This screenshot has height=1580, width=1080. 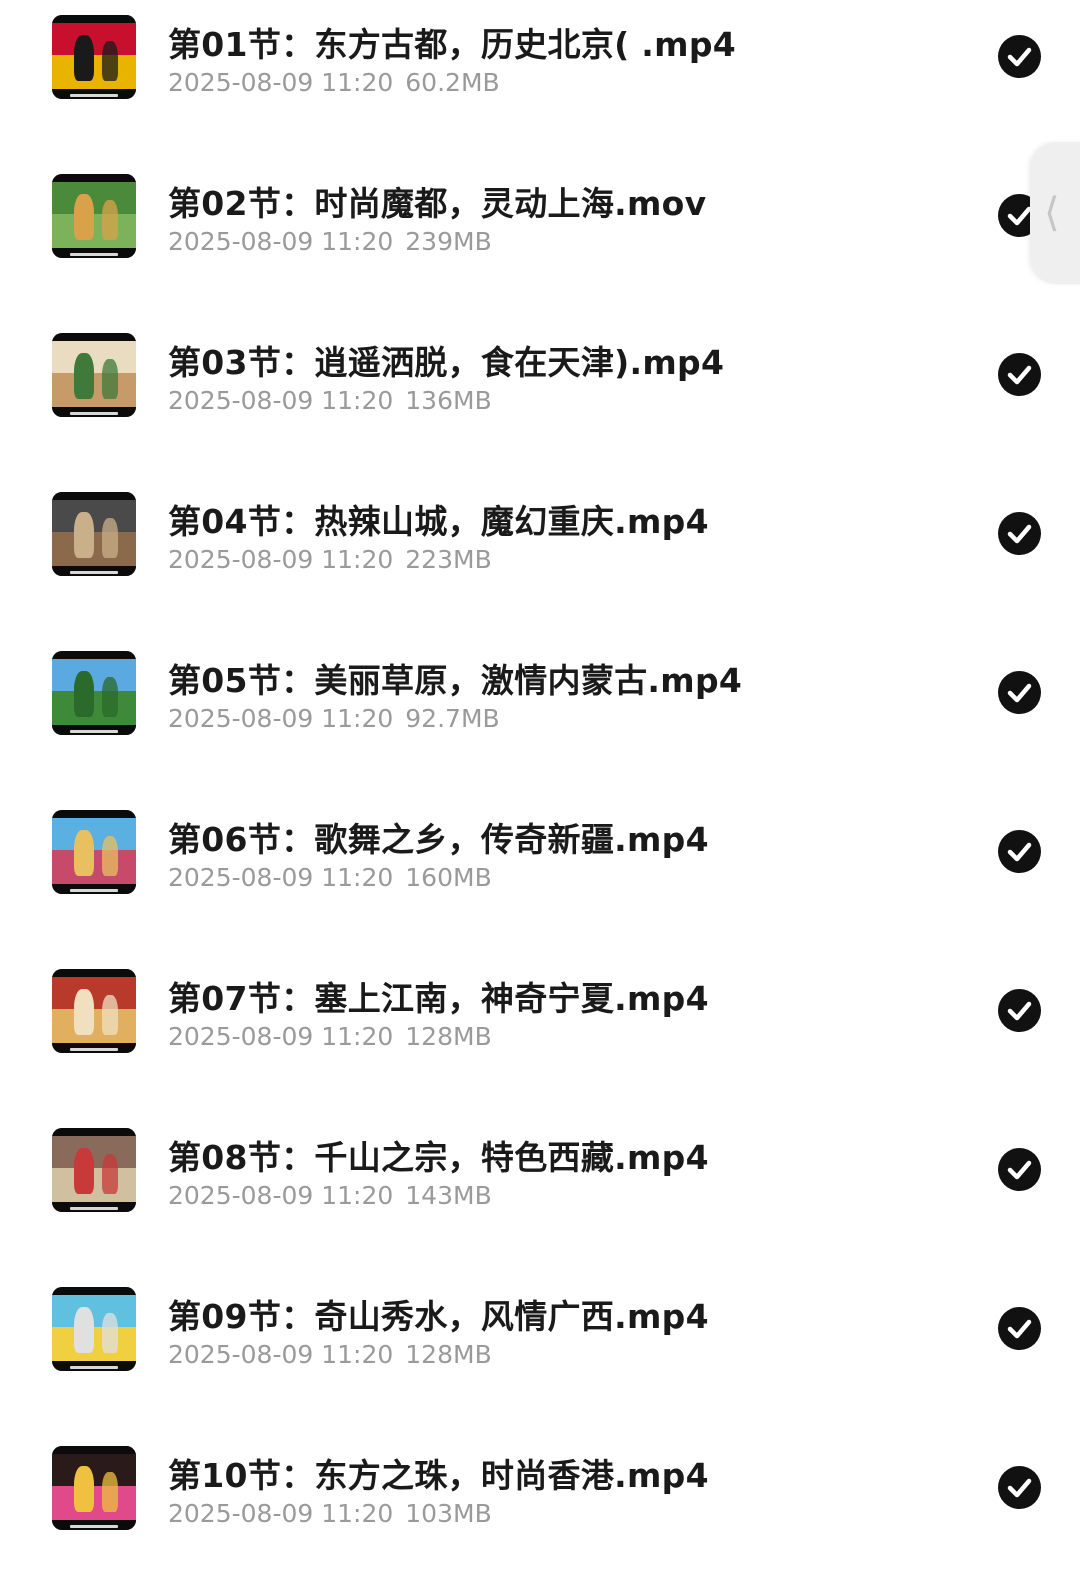 What do you see at coordinates (438, 1157) in the screenshot?
I see `file-name: 第08节：千山之宗，特色西藏.mp4` at bounding box center [438, 1157].